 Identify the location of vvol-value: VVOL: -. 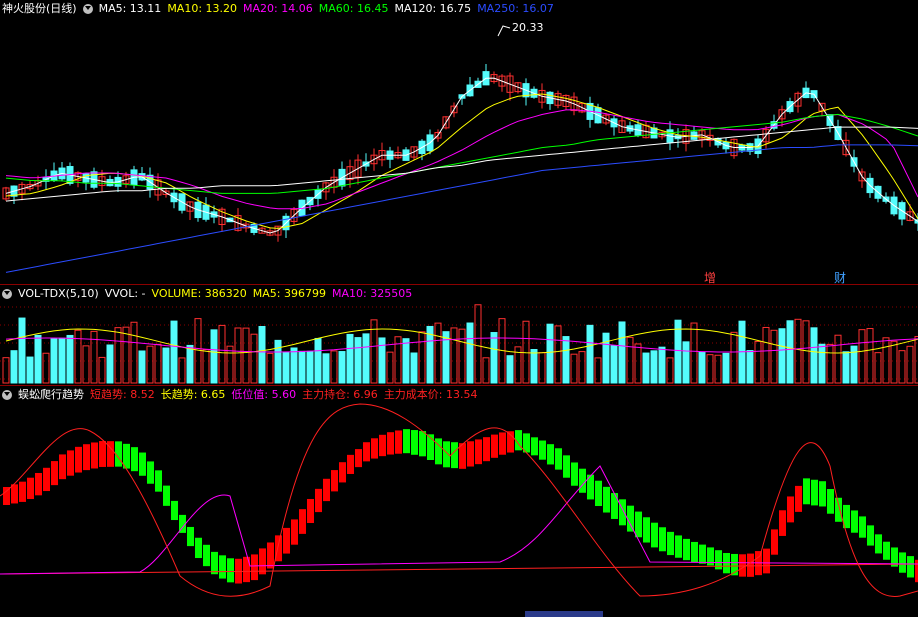
(125, 293).